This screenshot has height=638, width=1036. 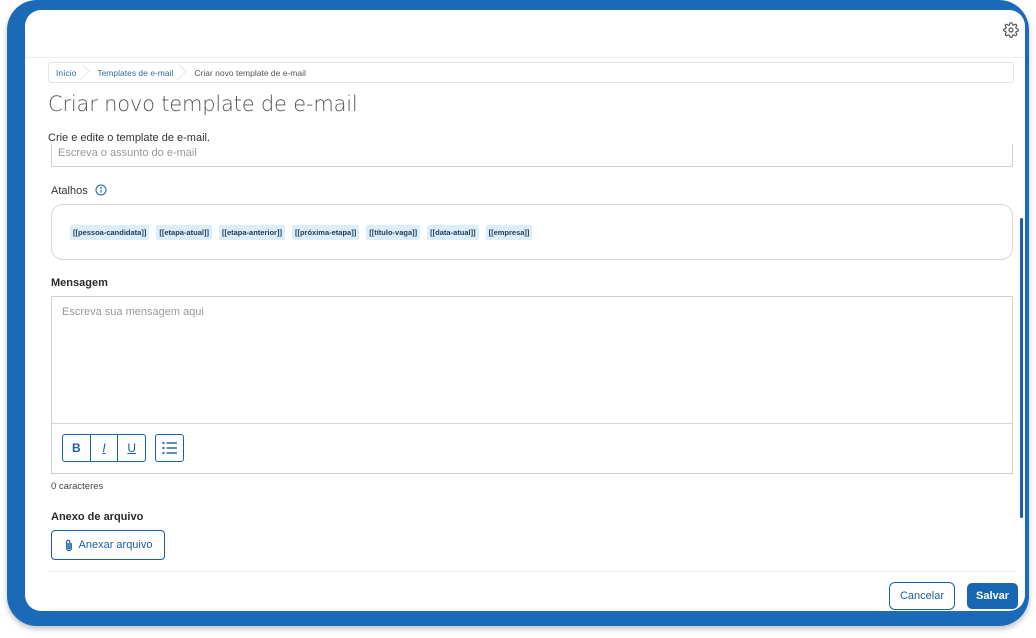 I want to click on breadcrumb-current: Criar novo template de e-mail, so click(x=250, y=72).